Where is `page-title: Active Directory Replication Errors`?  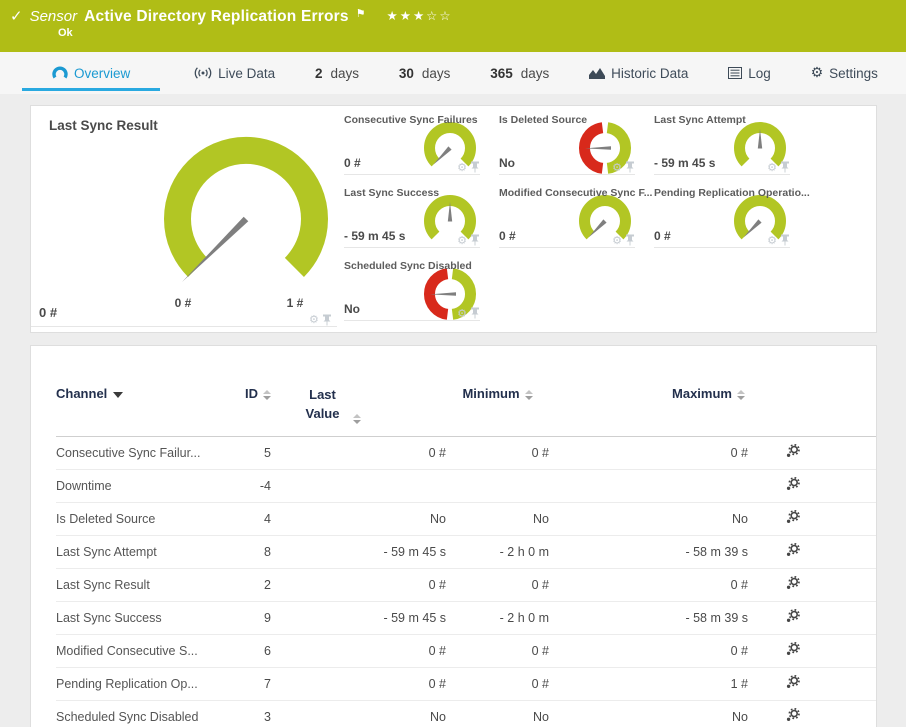
page-title: Active Directory Replication Errors is located at coordinates (216, 16).